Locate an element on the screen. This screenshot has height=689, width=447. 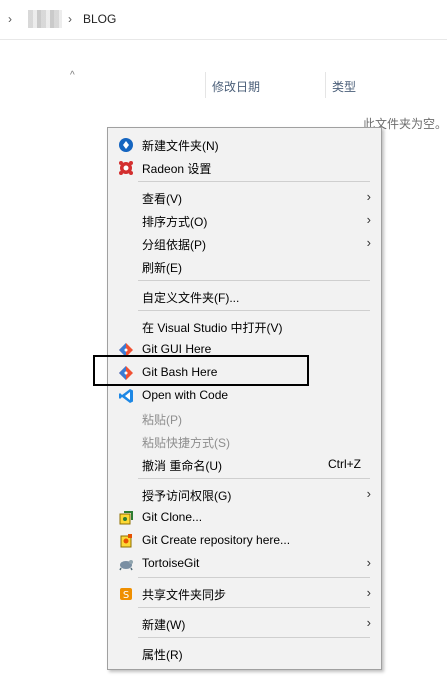
menu-item-new: 新建(W) › is located at coordinates (244, 623).